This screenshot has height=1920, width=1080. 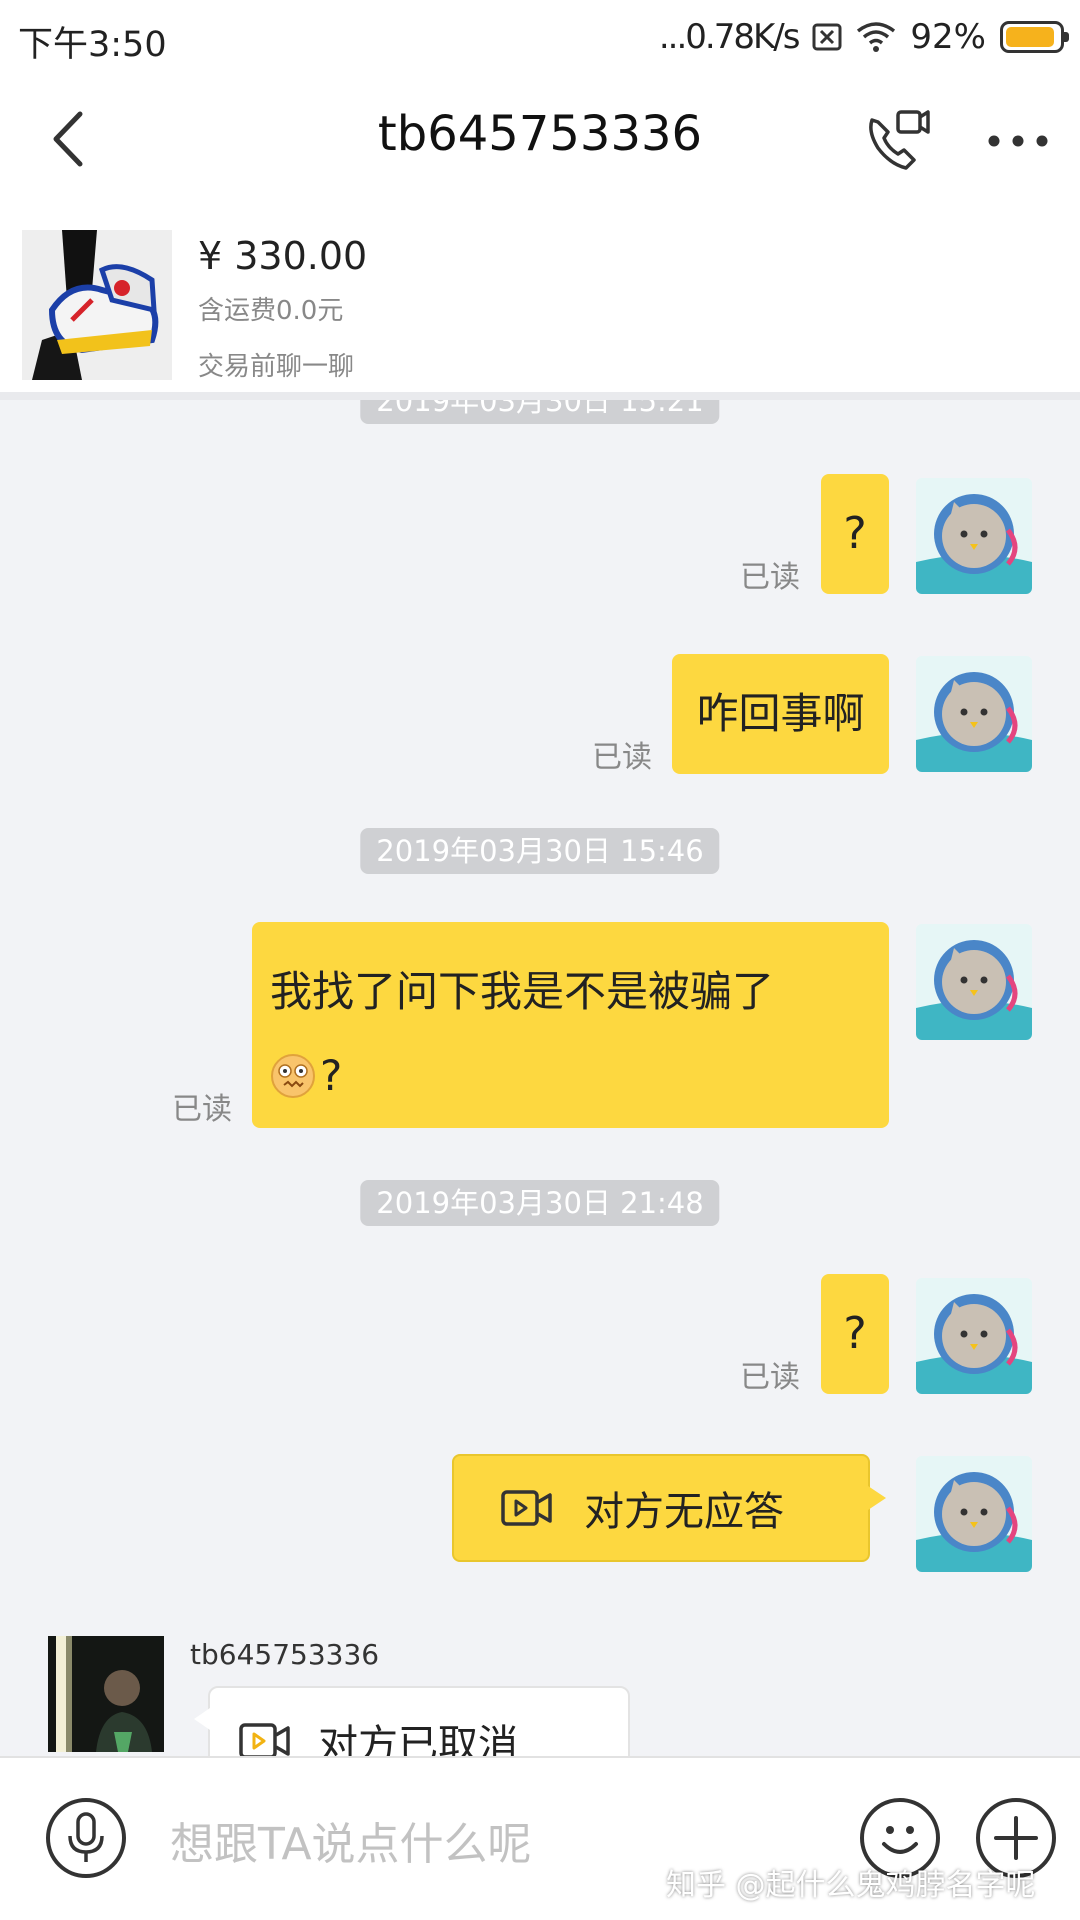 I want to click on battery-percent: 92%, so click(x=948, y=37).